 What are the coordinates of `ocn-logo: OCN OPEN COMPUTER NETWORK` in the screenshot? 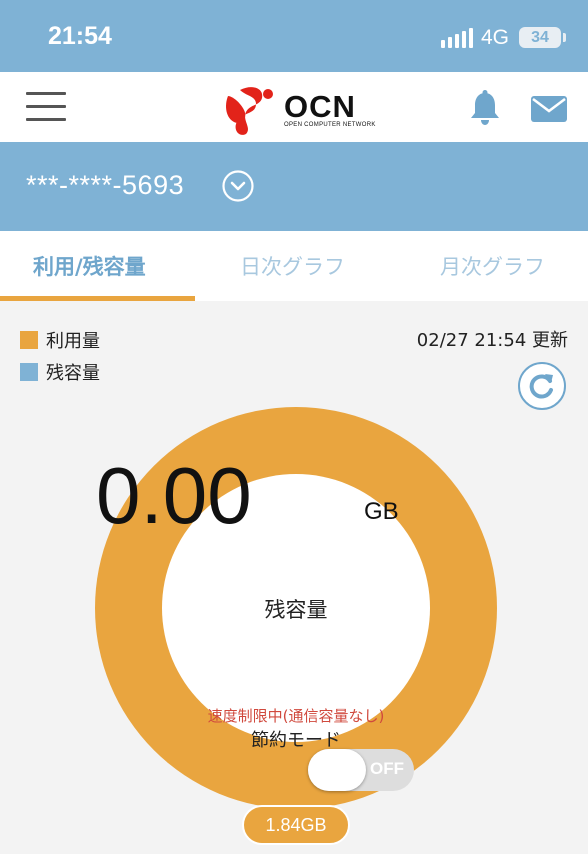 It's located at (299, 110).